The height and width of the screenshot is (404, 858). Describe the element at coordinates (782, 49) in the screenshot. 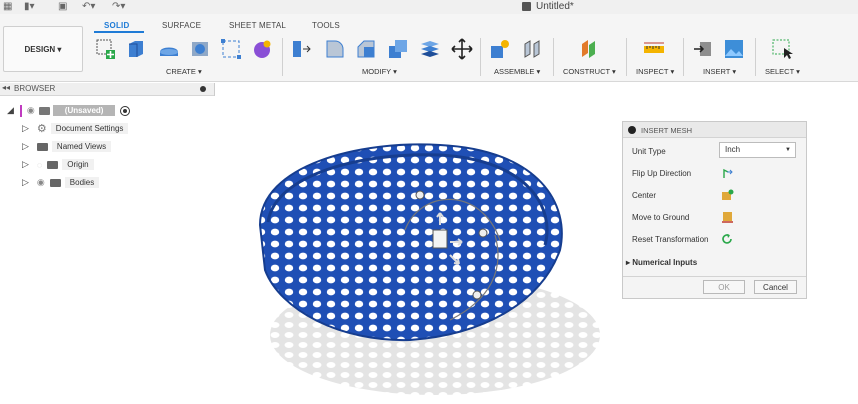

I see `select-window-icon` at that location.